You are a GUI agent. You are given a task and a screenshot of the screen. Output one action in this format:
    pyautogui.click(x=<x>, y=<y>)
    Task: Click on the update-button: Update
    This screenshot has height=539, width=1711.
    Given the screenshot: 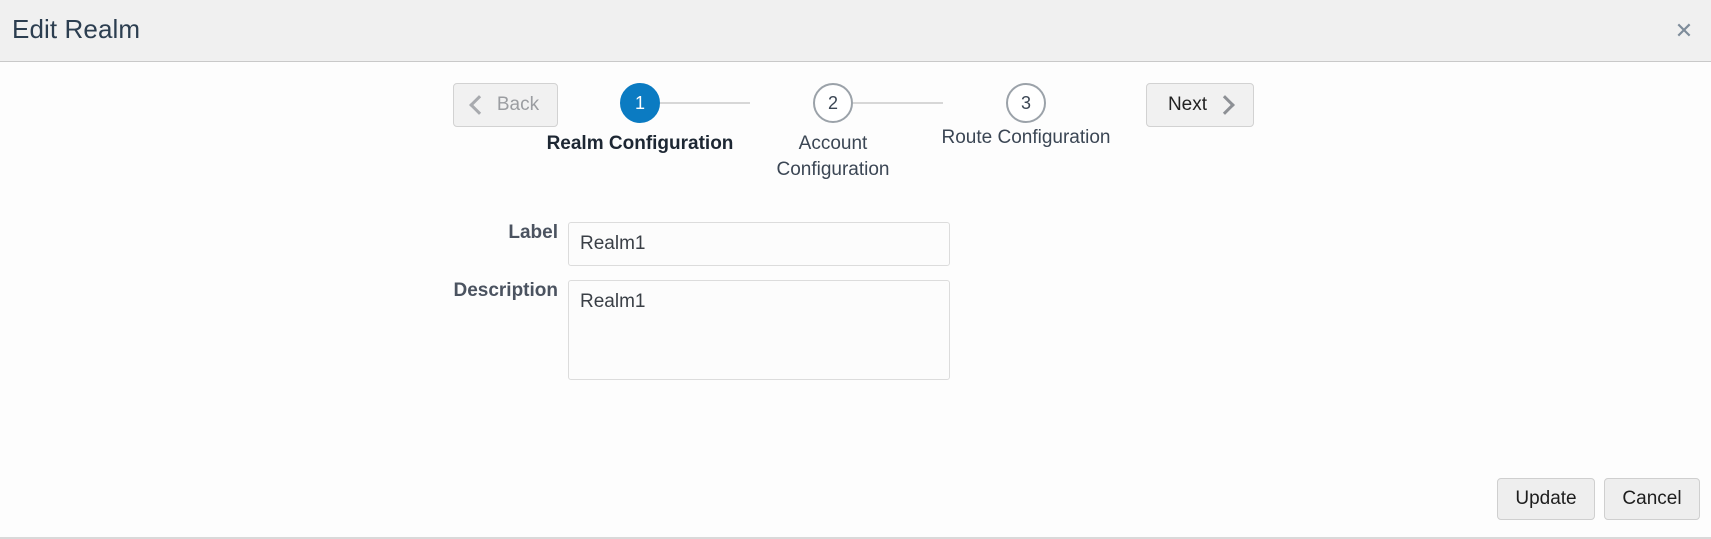 What is the action you would take?
    pyautogui.click(x=1546, y=499)
    